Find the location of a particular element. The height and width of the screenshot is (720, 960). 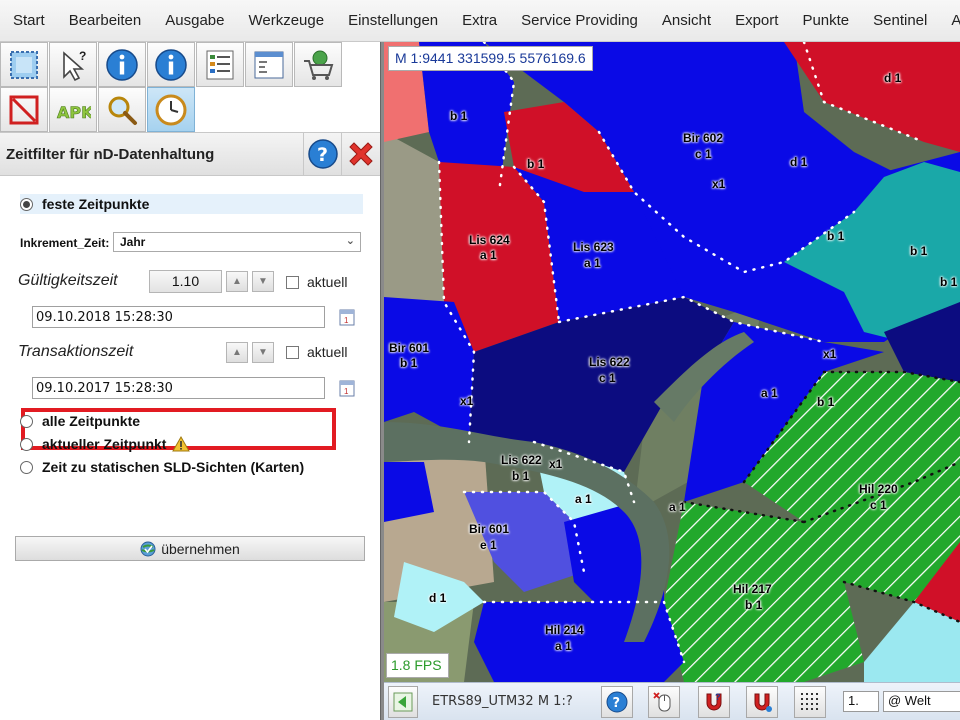

radio-fixed-indicator is located at coordinates (26, 204).